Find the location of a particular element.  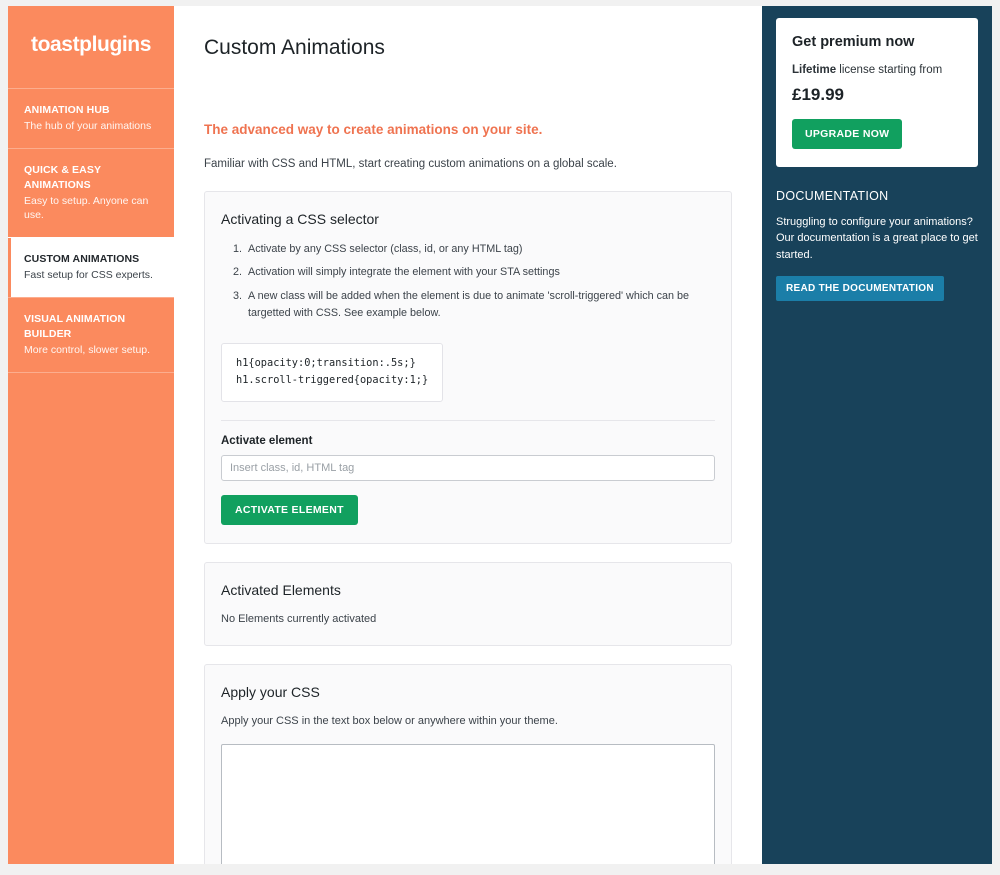

promo-subtitle-bold: Lifetime is located at coordinates (814, 70).